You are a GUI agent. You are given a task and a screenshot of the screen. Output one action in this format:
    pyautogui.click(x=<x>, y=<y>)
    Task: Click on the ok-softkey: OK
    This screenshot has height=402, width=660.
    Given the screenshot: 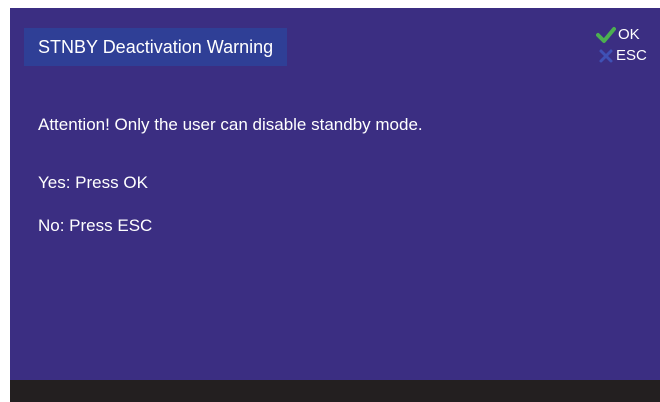 What is the action you would take?
    pyautogui.click(x=627, y=35)
    